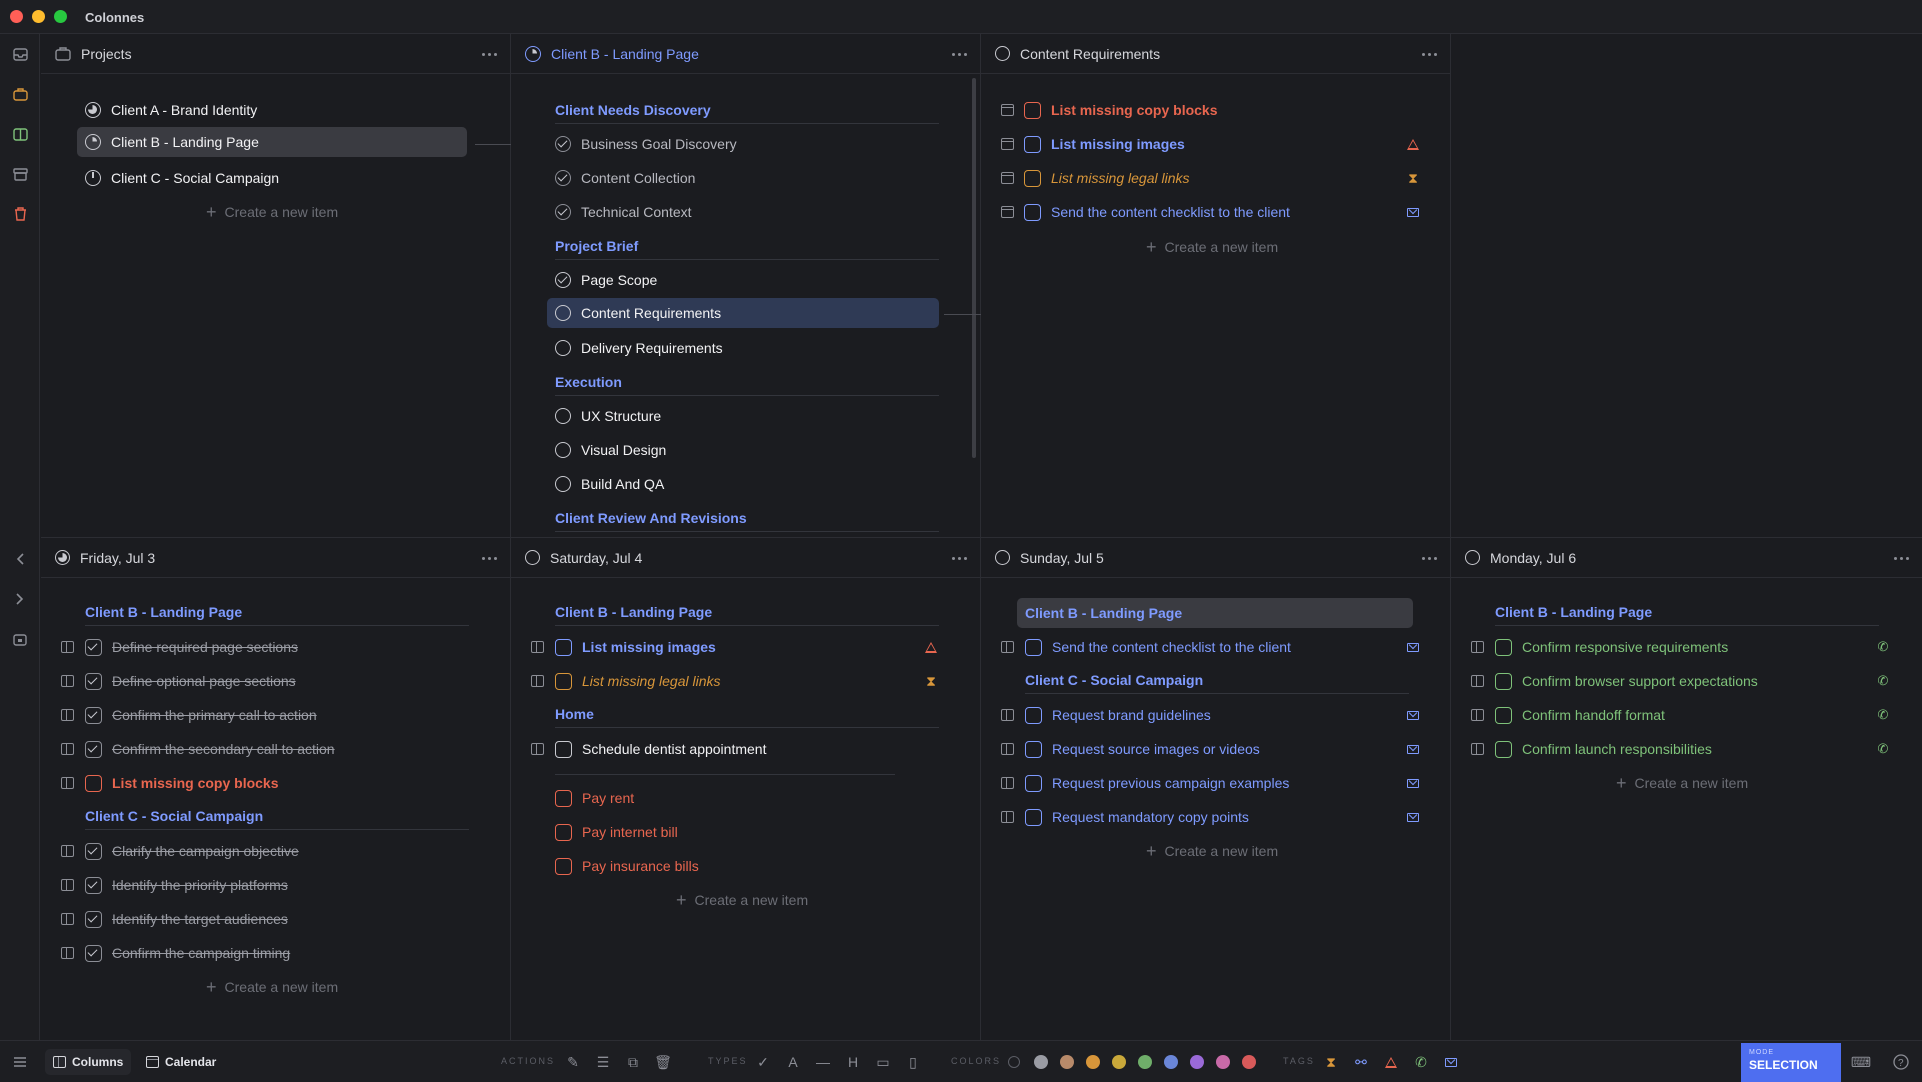 The height and width of the screenshot is (1082, 1922). Describe the element at coordinates (1211, 783) in the screenshot. I see `task-item: Request previous campaign examples` at that location.